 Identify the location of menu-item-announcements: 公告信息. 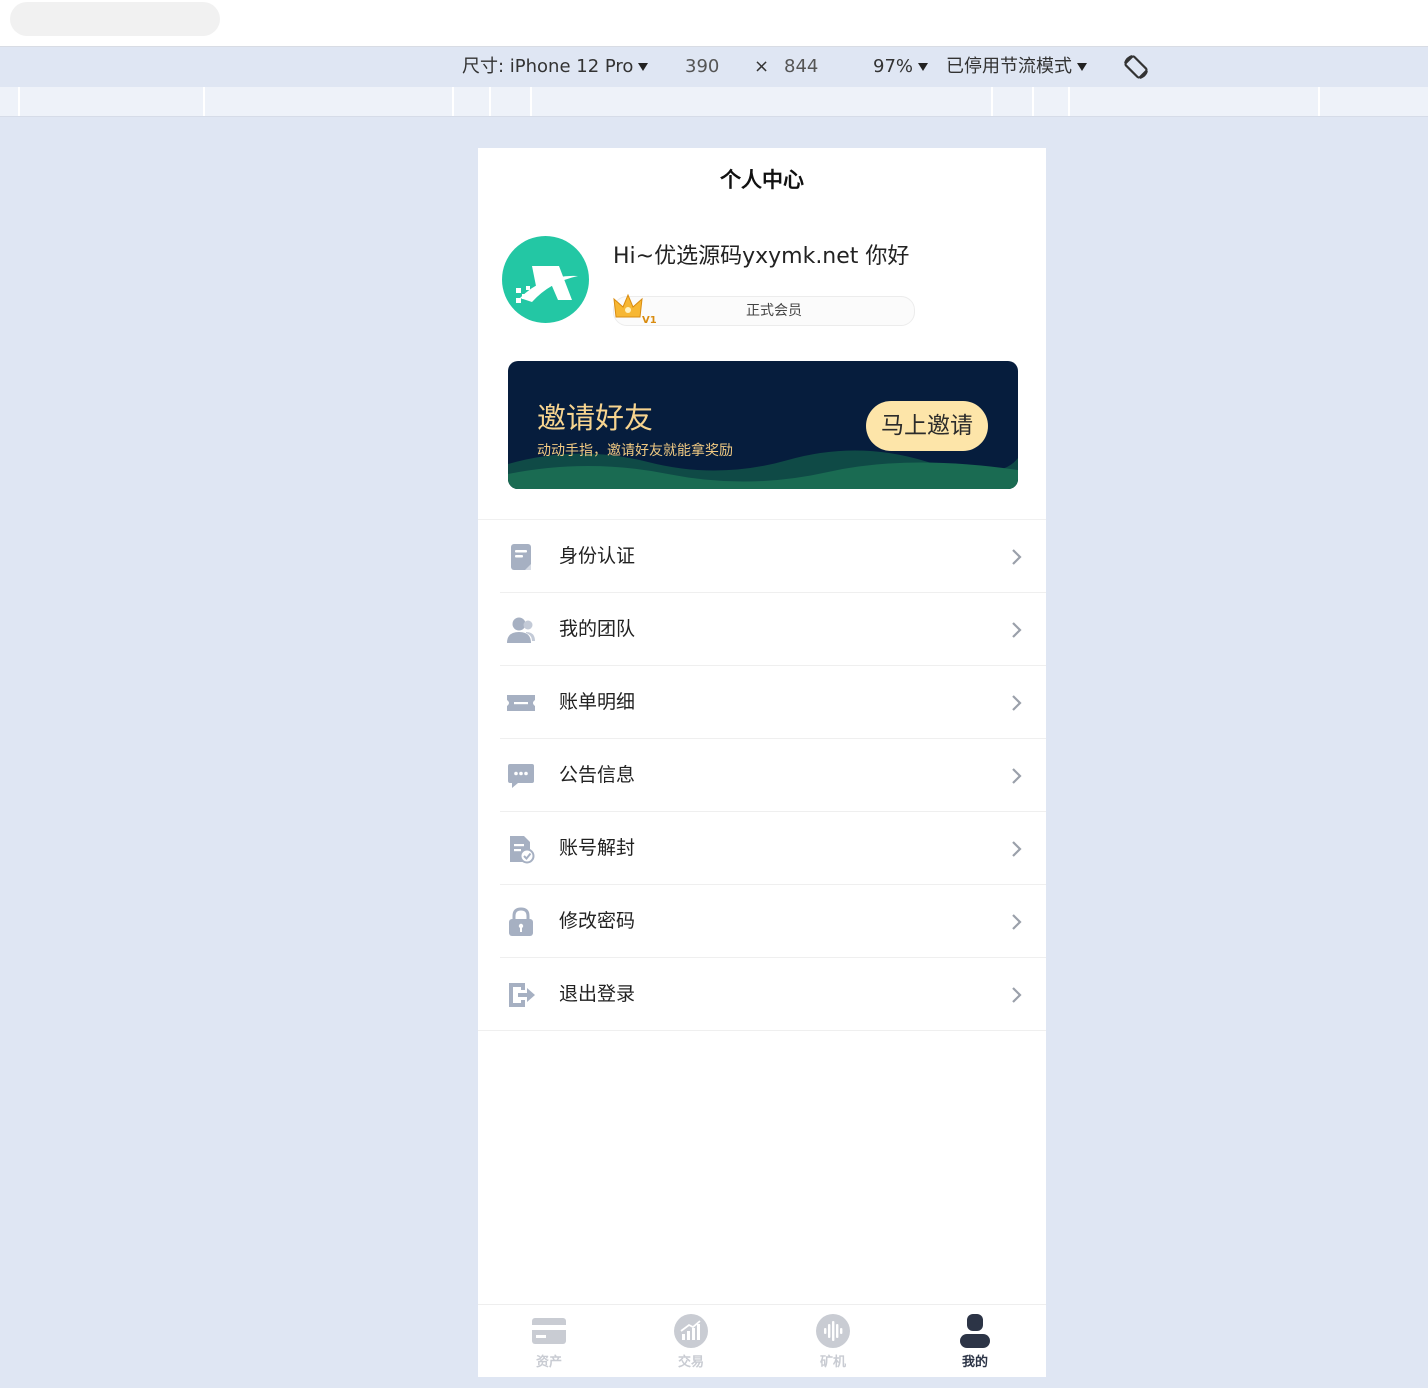
(762, 775).